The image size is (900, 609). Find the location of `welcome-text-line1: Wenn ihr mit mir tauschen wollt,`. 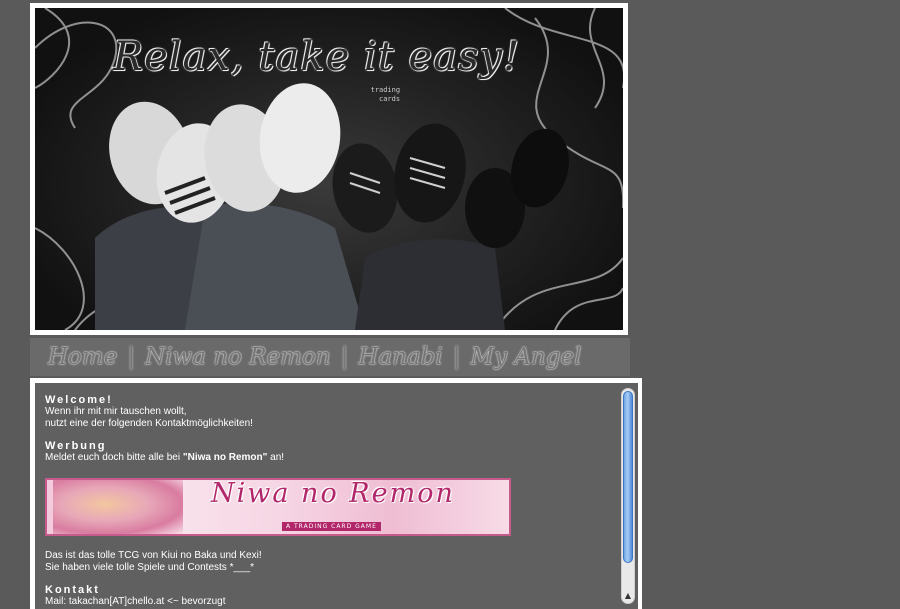

welcome-text-line1: Wenn ihr mit mir tauschen wollt, is located at coordinates (116, 411).